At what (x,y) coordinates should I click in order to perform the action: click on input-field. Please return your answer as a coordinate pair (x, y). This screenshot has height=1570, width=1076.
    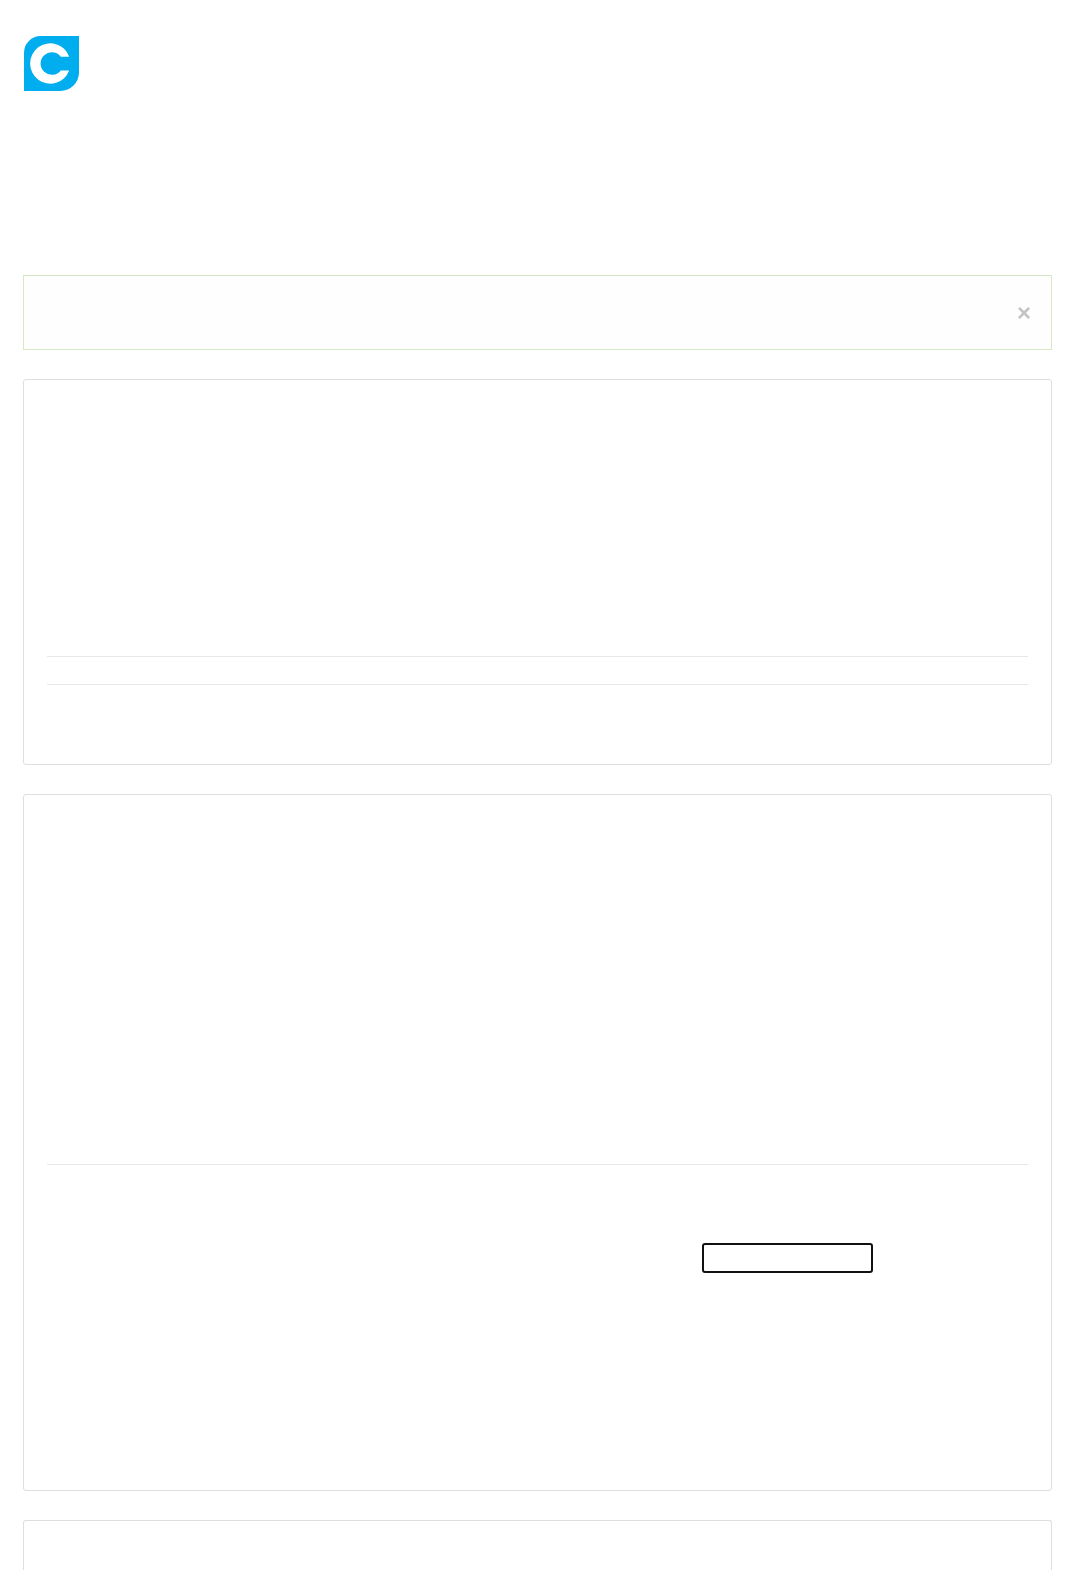
    Looking at the image, I should click on (787, 1258).